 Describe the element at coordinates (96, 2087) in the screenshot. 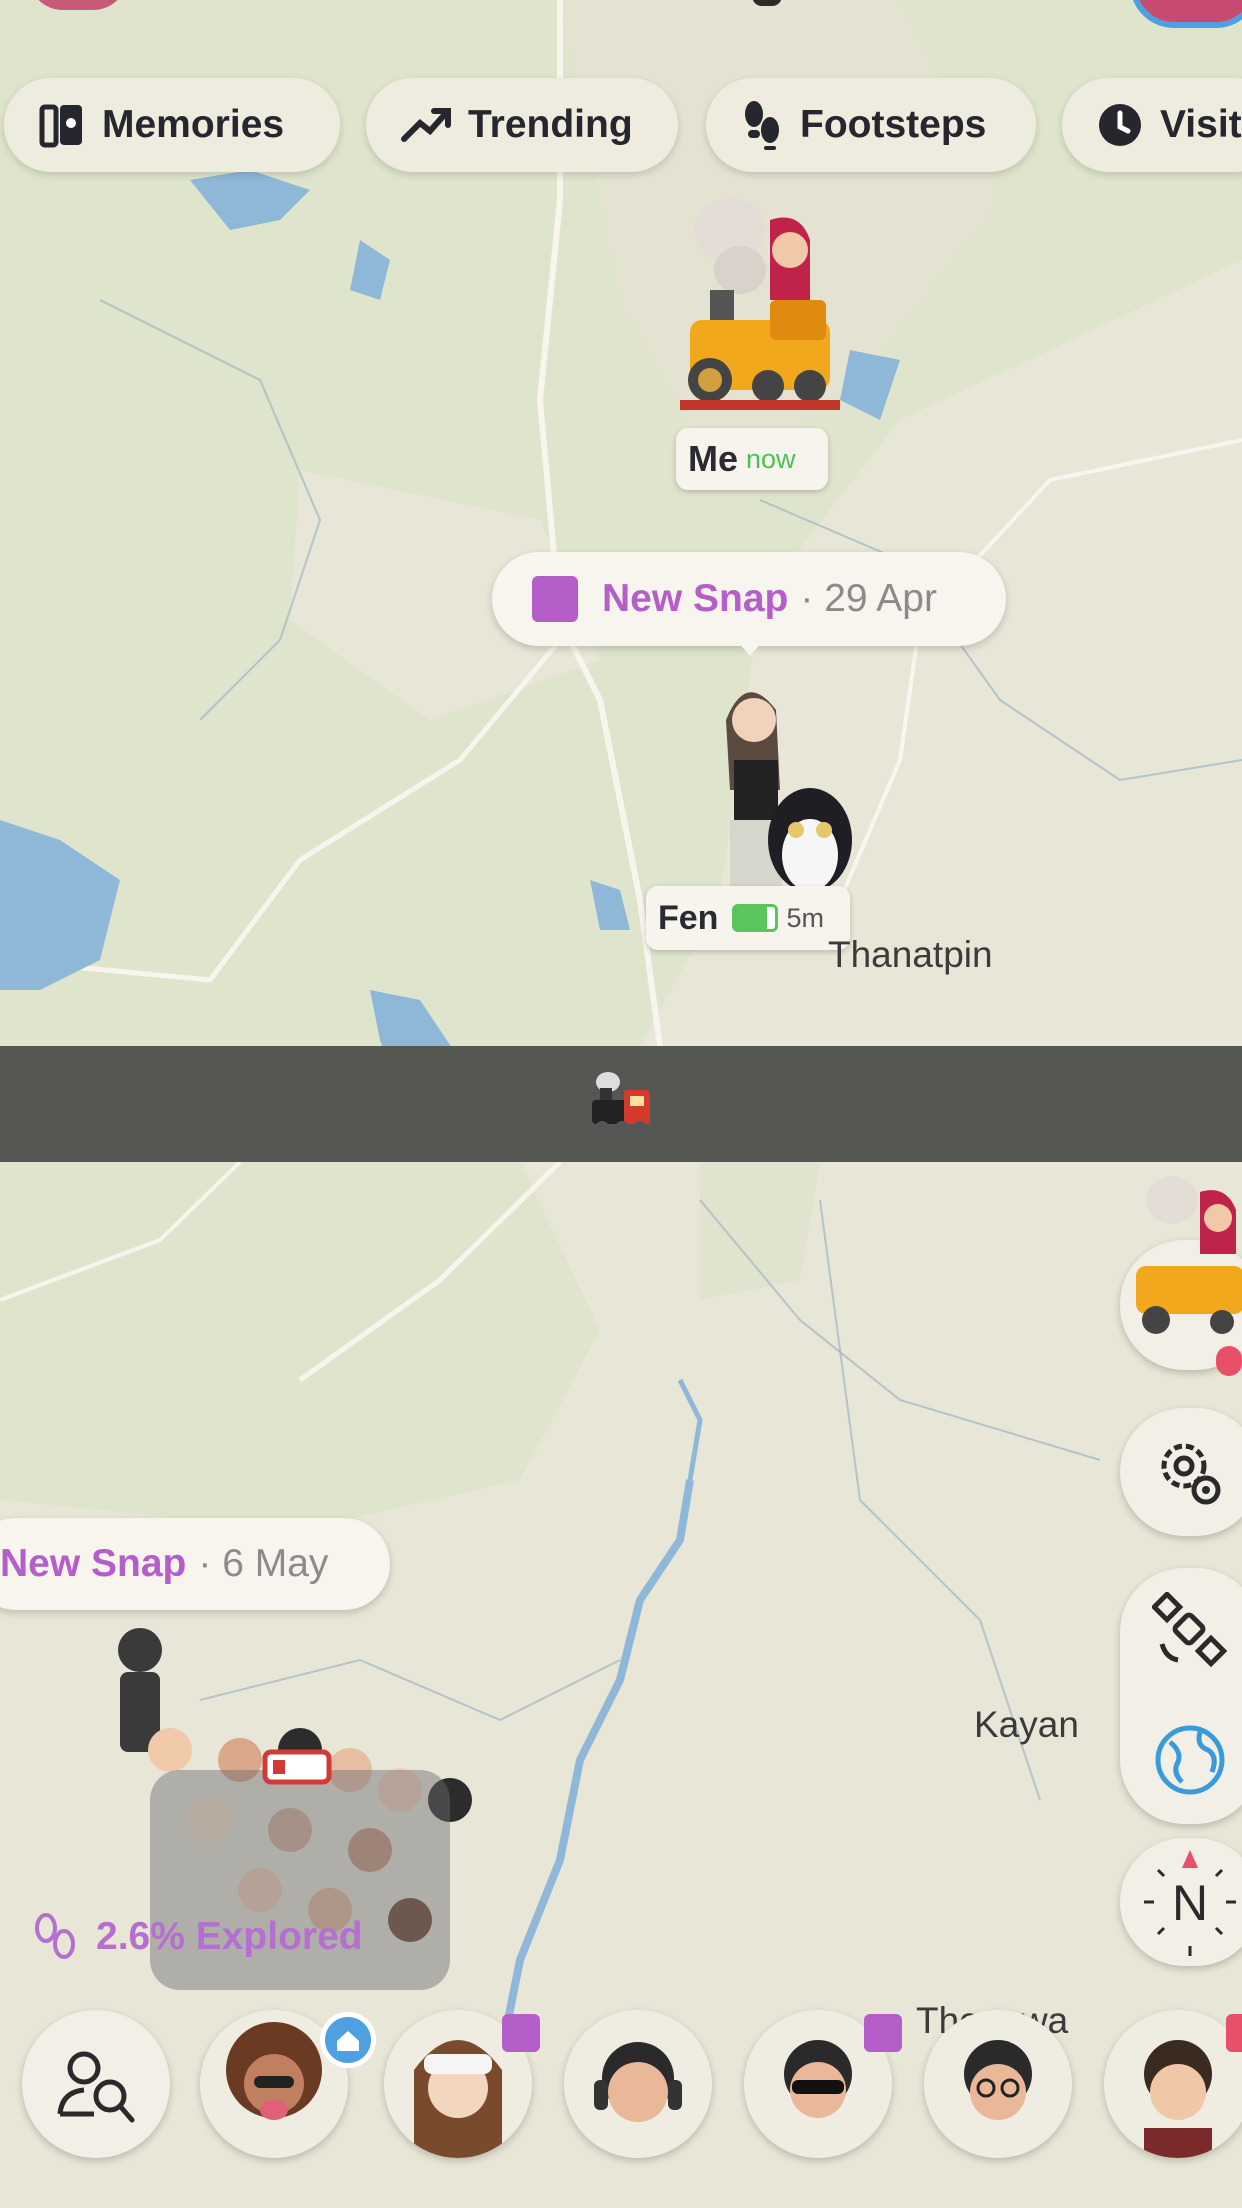

I see `search-friends-icon` at that location.